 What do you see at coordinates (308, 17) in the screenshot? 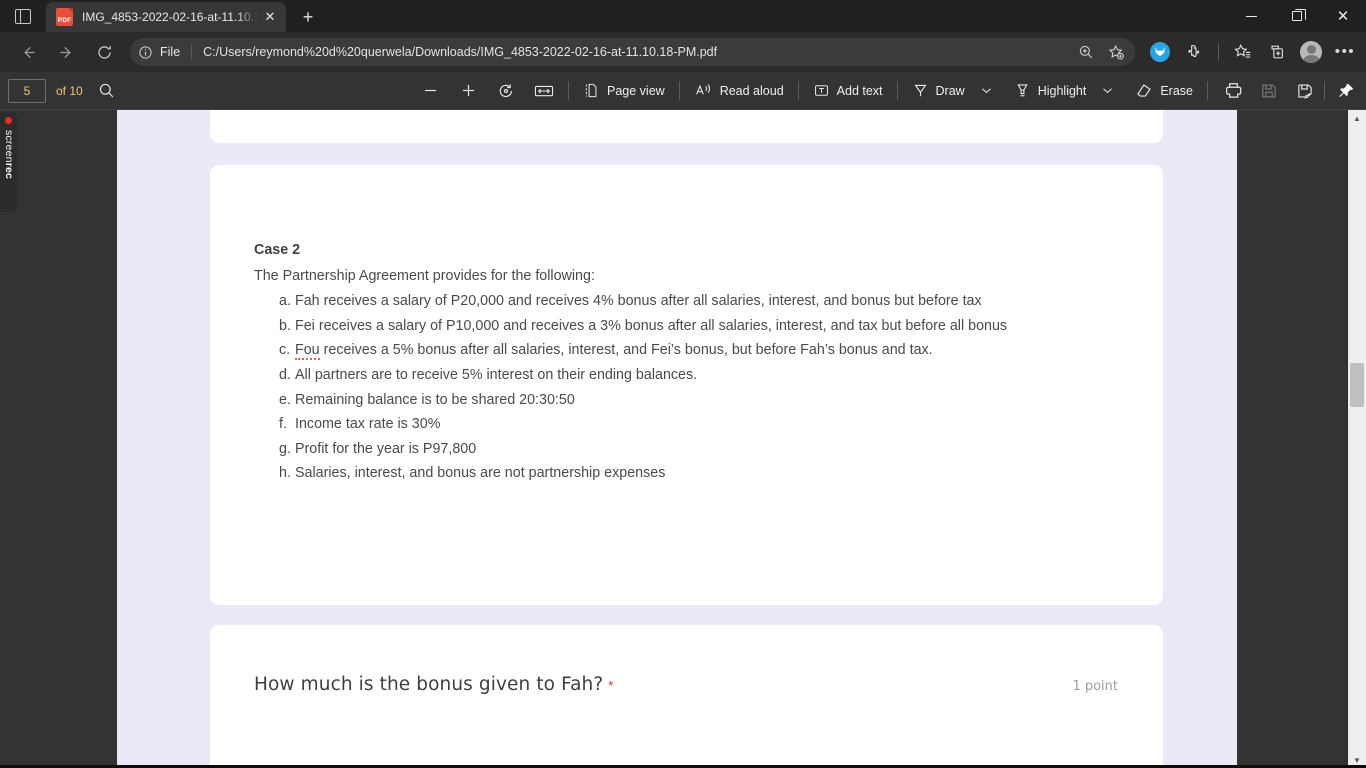
I see `new-tab-button: +` at bounding box center [308, 17].